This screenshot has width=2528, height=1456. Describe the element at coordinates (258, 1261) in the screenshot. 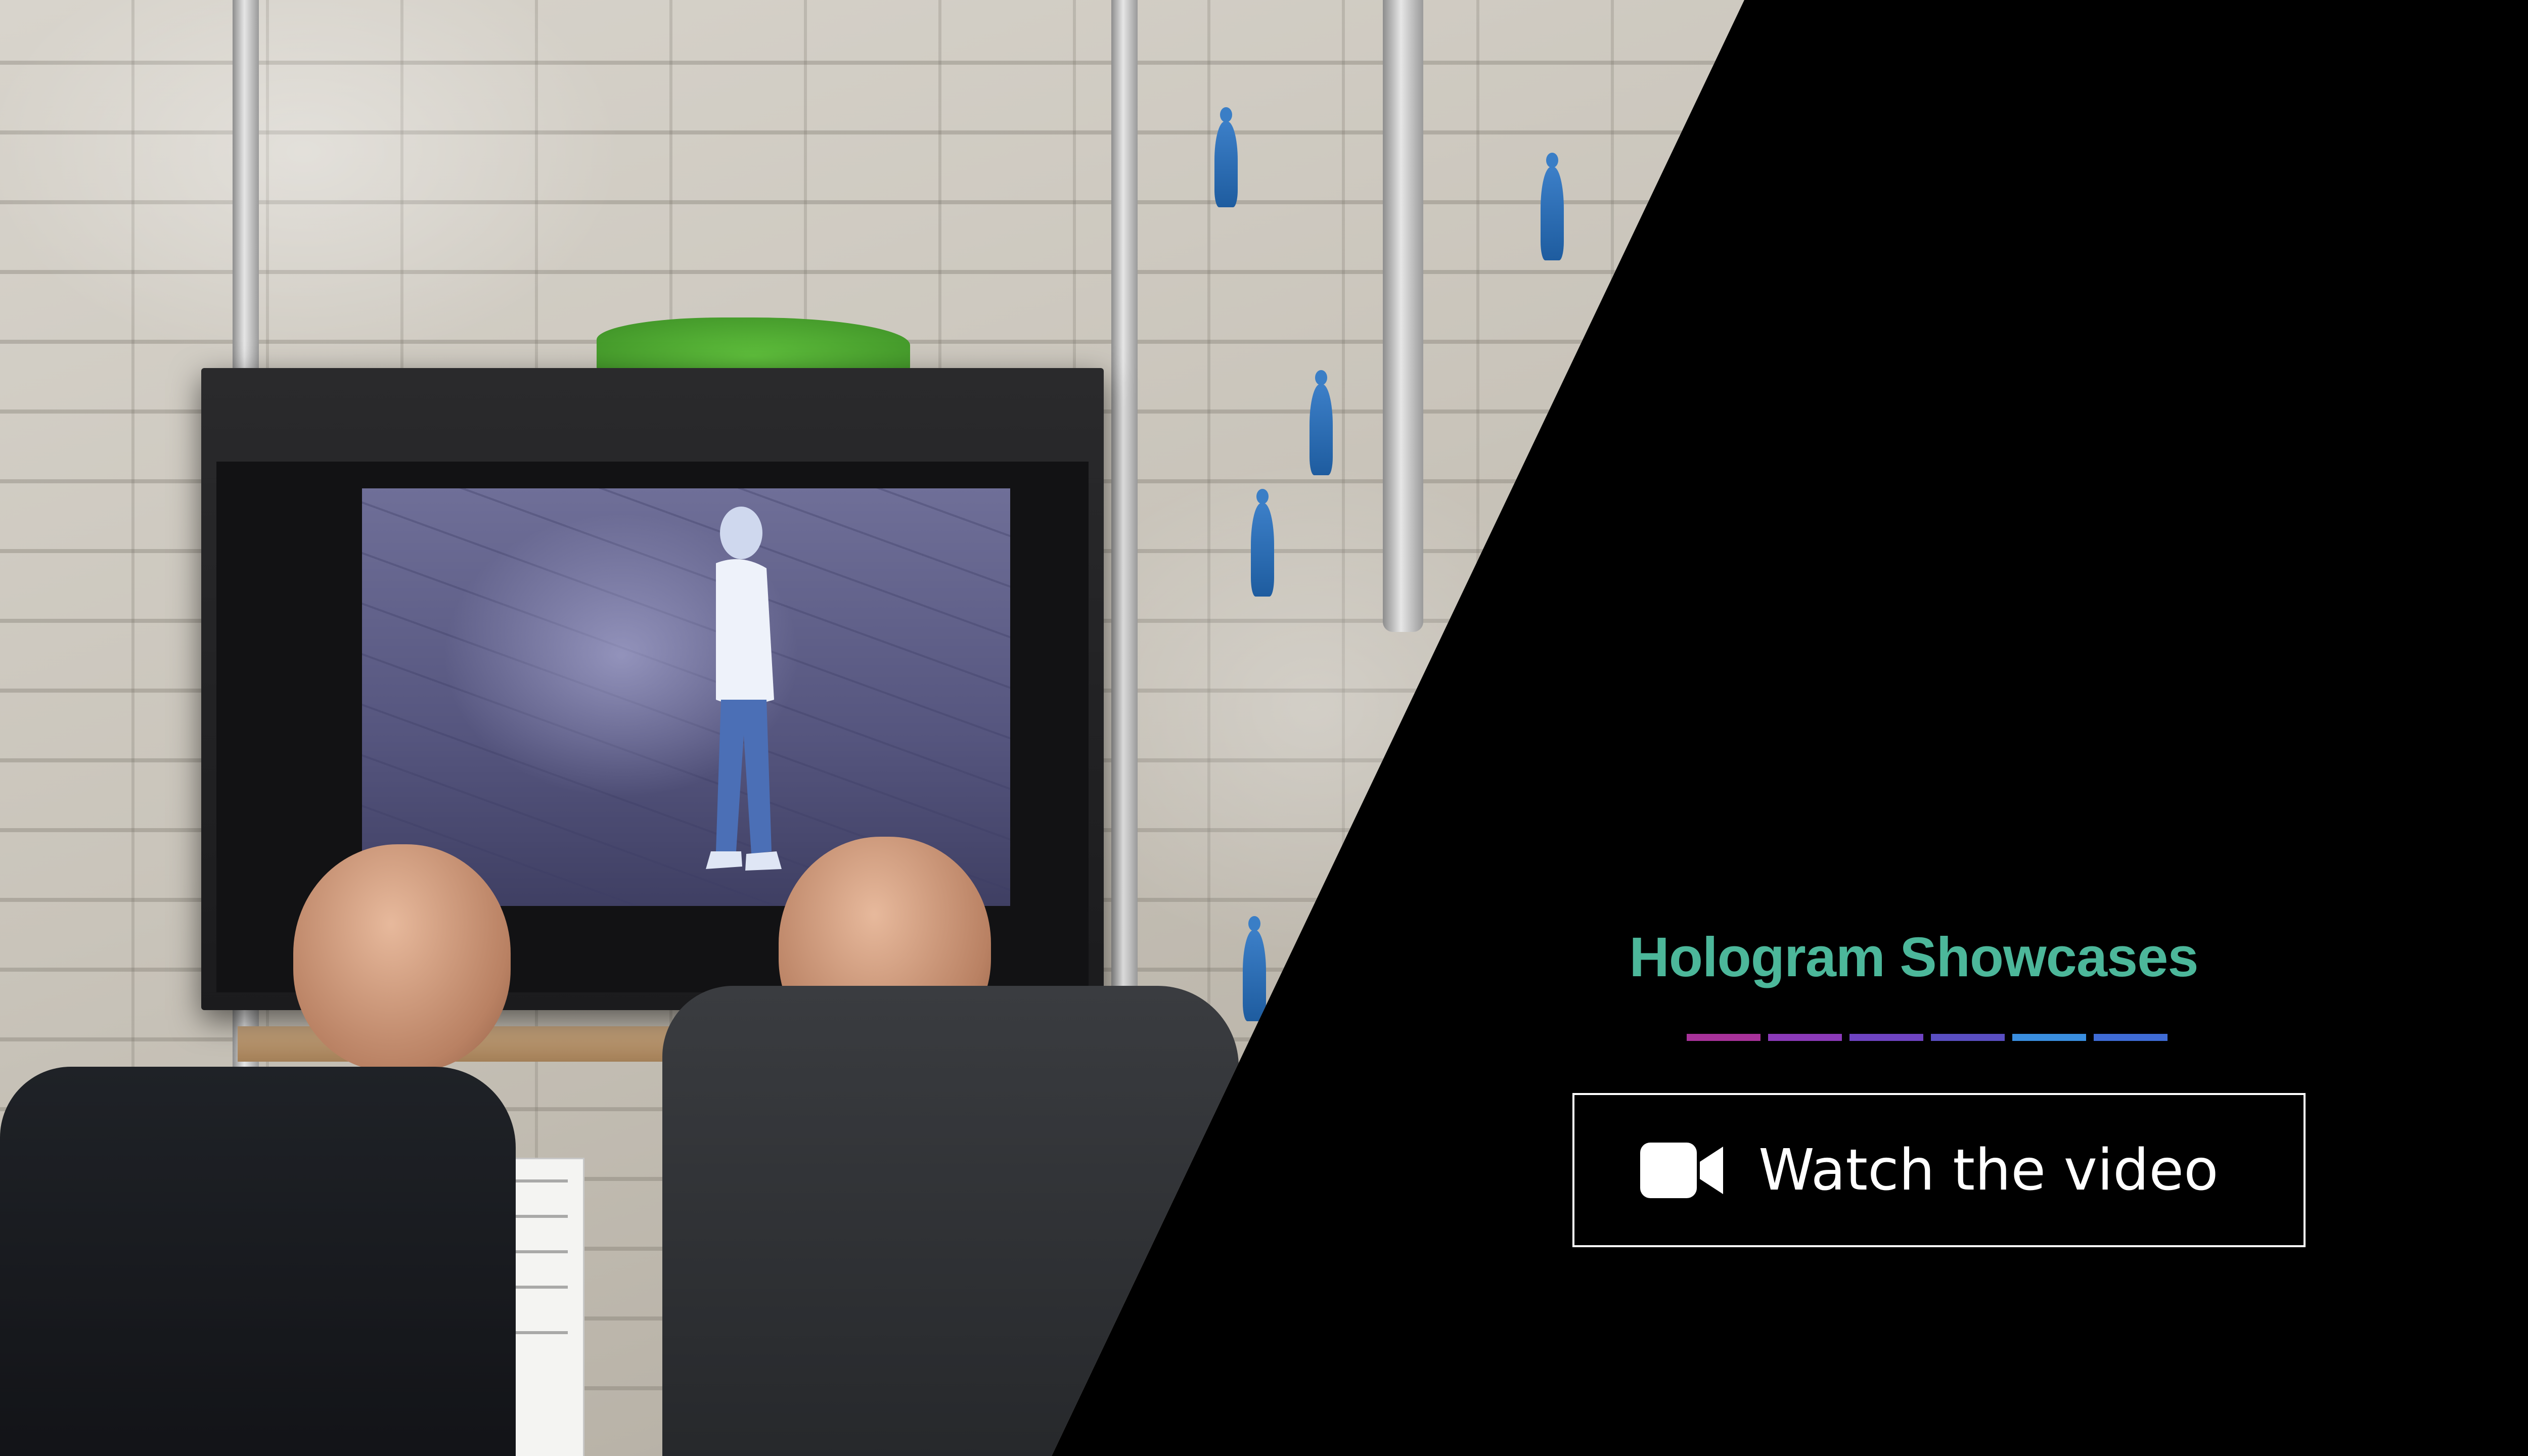

I see `viewer-jacket` at that location.